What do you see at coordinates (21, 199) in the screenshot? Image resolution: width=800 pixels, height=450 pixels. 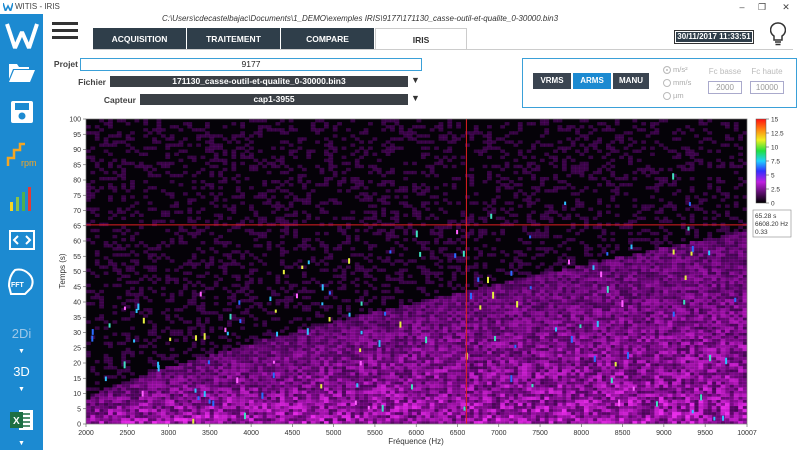 I see `bar-chart-icon` at bounding box center [21, 199].